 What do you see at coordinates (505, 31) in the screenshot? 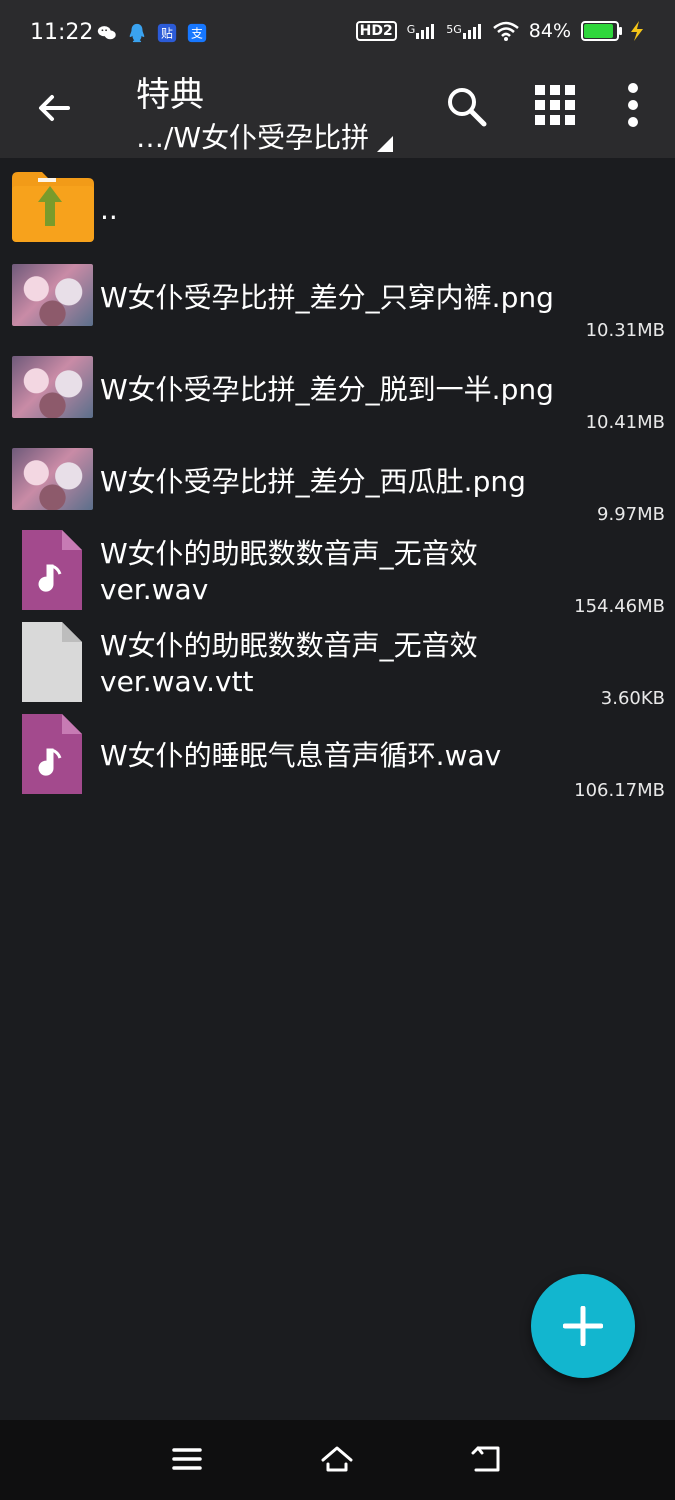
I see `wifi-icon` at bounding box center [505, 31].